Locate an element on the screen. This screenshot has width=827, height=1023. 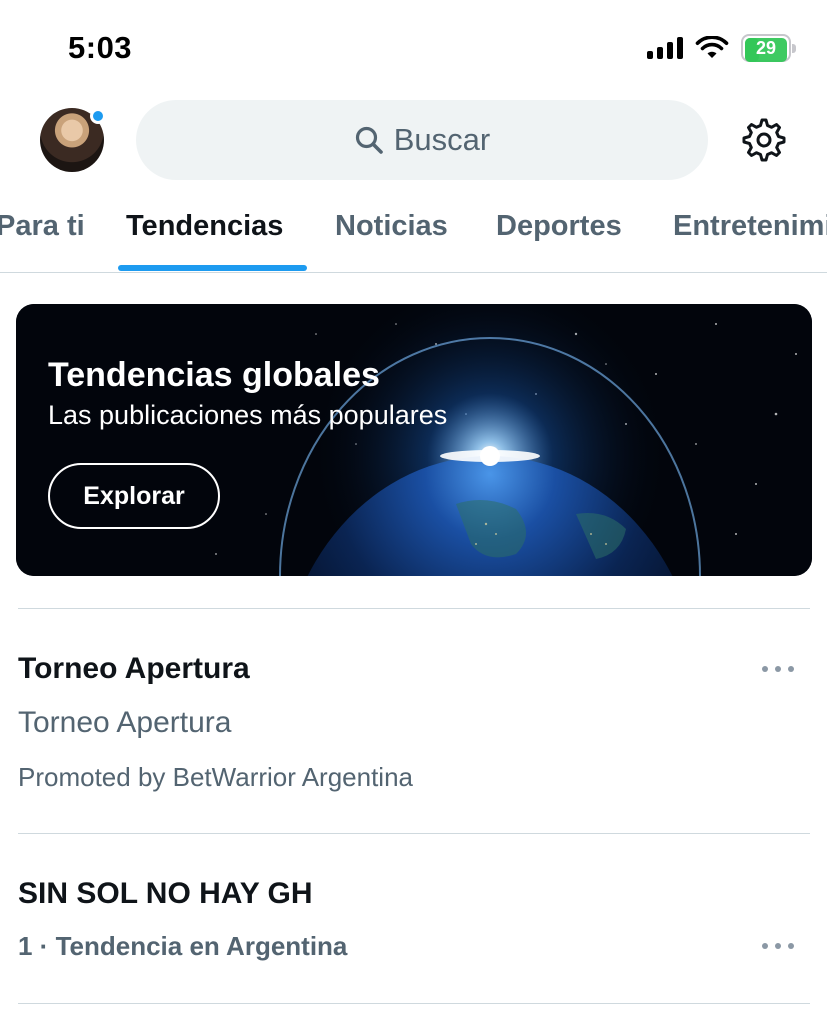
avatar is located at coordinates (73, 140).